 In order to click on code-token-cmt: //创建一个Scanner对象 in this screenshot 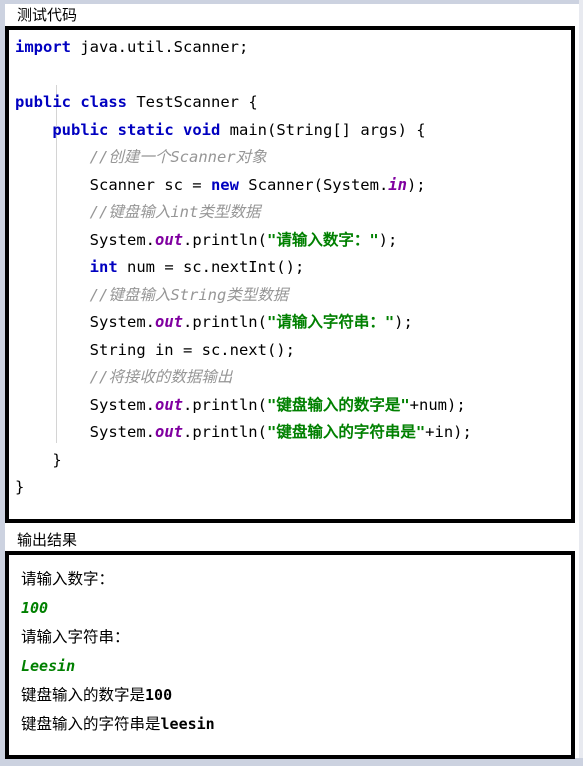, I will do `click(178, 157)`.